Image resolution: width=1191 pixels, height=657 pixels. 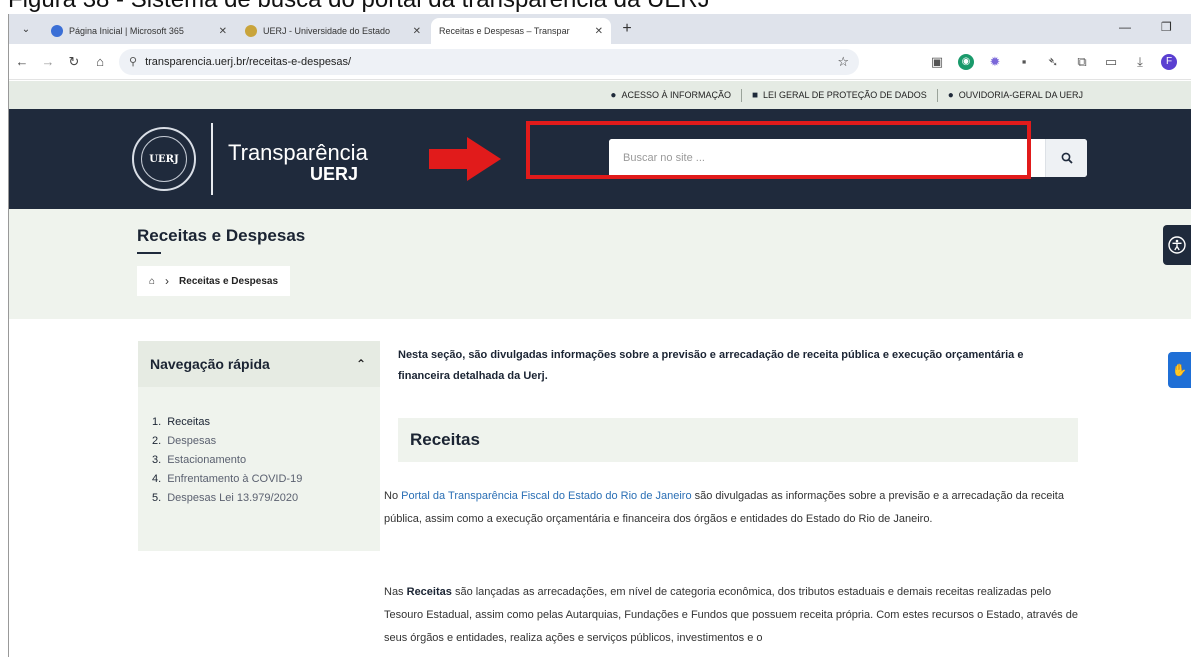 What do you see at coordinates (845, 95) in the screenshot?
I see `utility-link-label: LEI GERAL DE PROTEÇÃO DE DADOS` at bounding box center [845, 95].